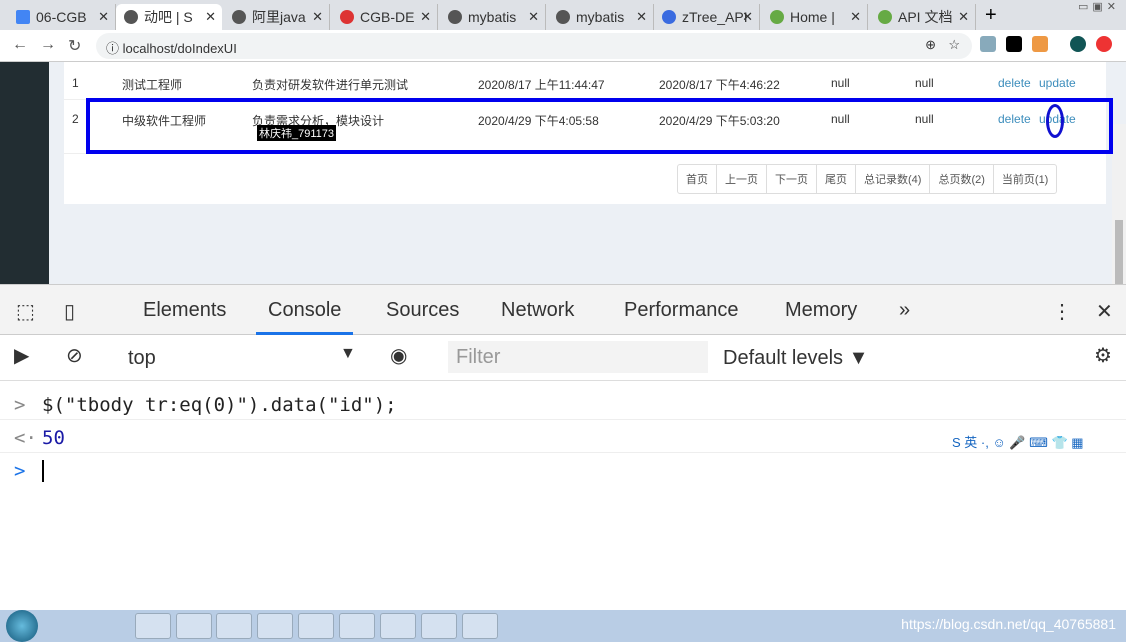  Describe the element at coordinates (297, 133) in the screenshot. I see `watermark: 林庆祎_791173` at that location.